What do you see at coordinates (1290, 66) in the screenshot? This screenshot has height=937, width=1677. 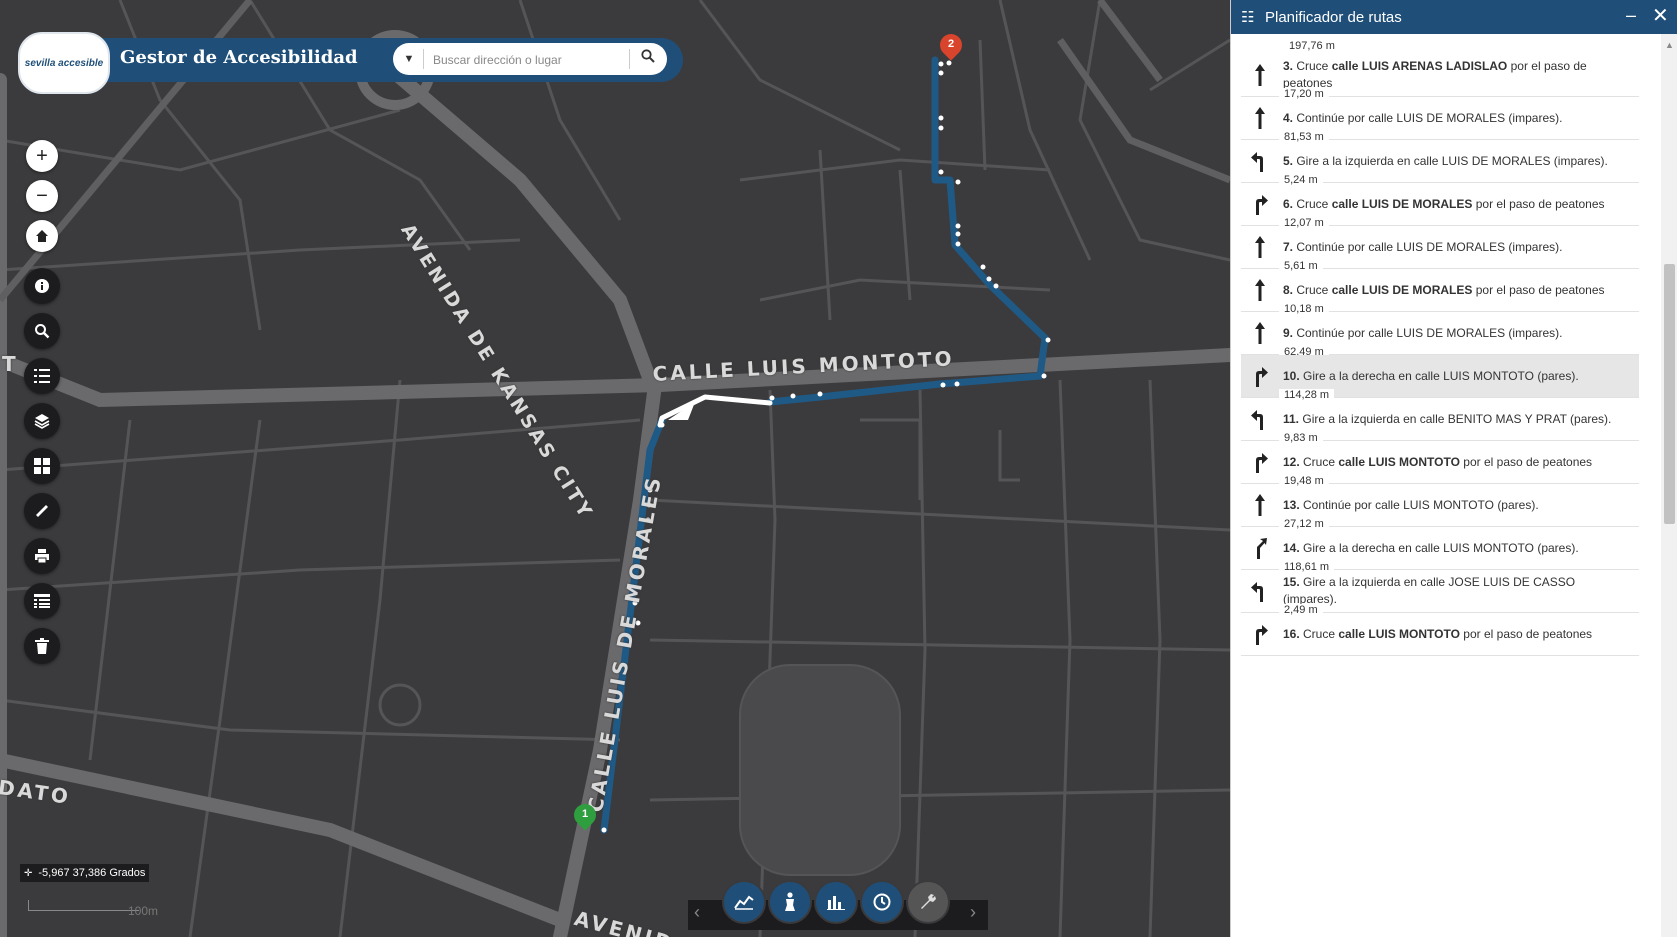 I see `step-number: 3.` at bounding box center [1290, 66].